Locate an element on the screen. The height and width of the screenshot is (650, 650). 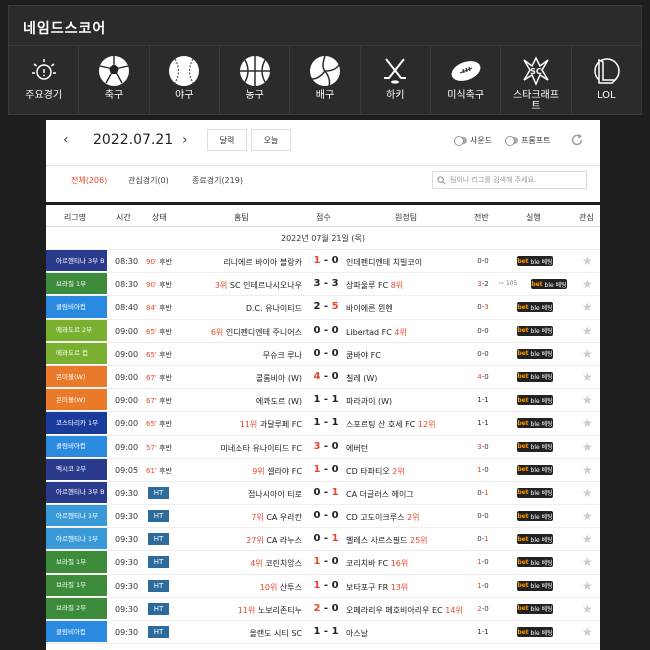
search-input is located at coordinates (515, 180).